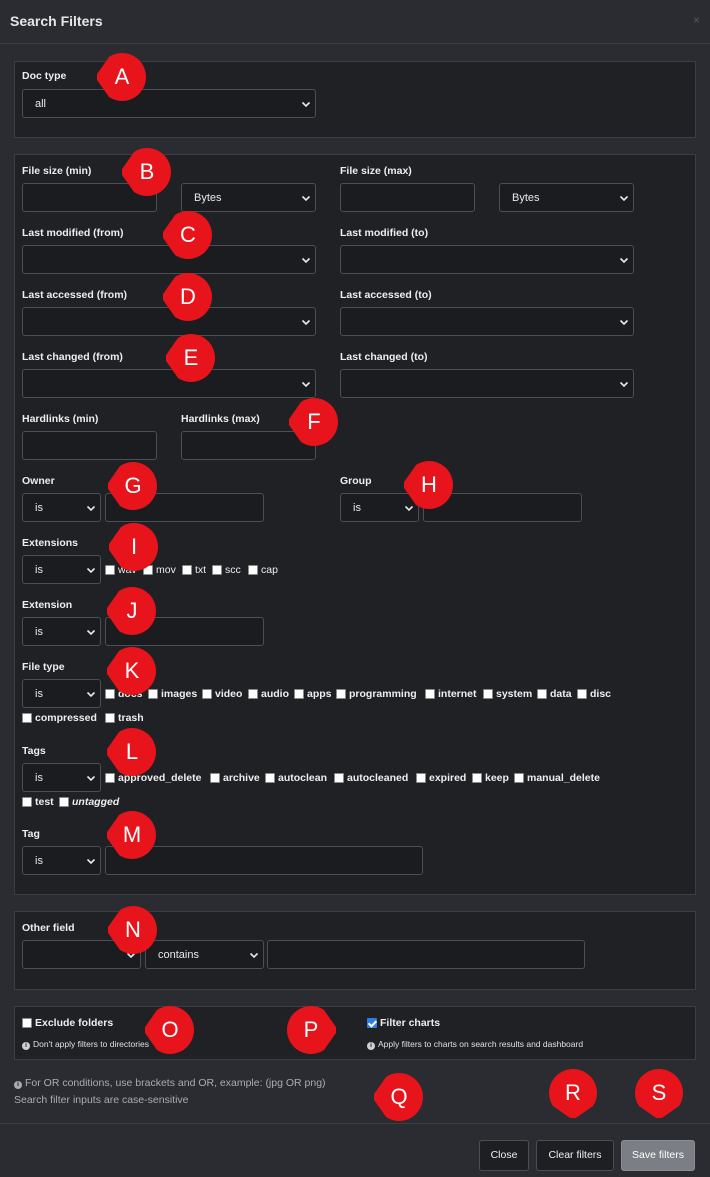 The width and height of the screenshot is (710, 1177). What do you see at coordinates (59, 718) in the screenshot?
I see `file-type-option-compressed: compressed` at bounding box center [59, 718].